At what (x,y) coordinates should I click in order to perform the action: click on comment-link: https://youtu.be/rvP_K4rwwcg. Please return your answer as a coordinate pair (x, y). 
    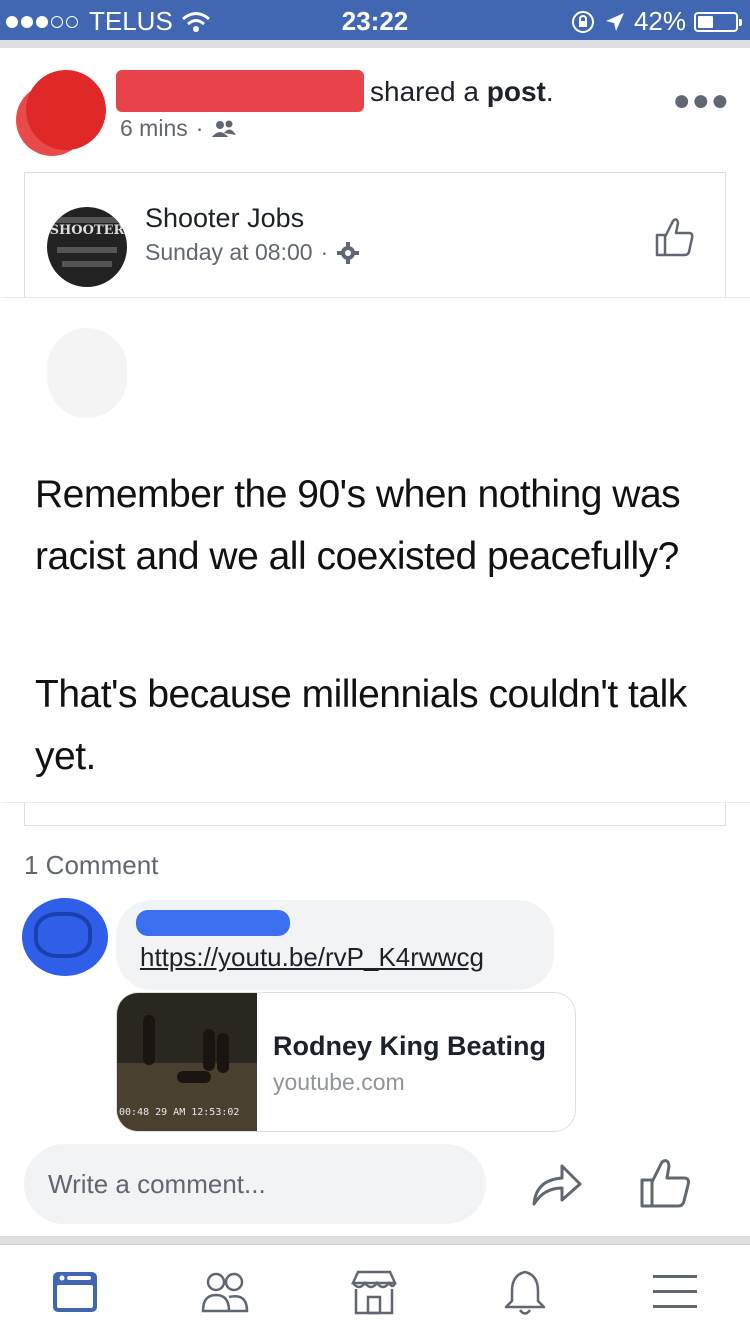
    Looking at the image, I should click on (312, 957).